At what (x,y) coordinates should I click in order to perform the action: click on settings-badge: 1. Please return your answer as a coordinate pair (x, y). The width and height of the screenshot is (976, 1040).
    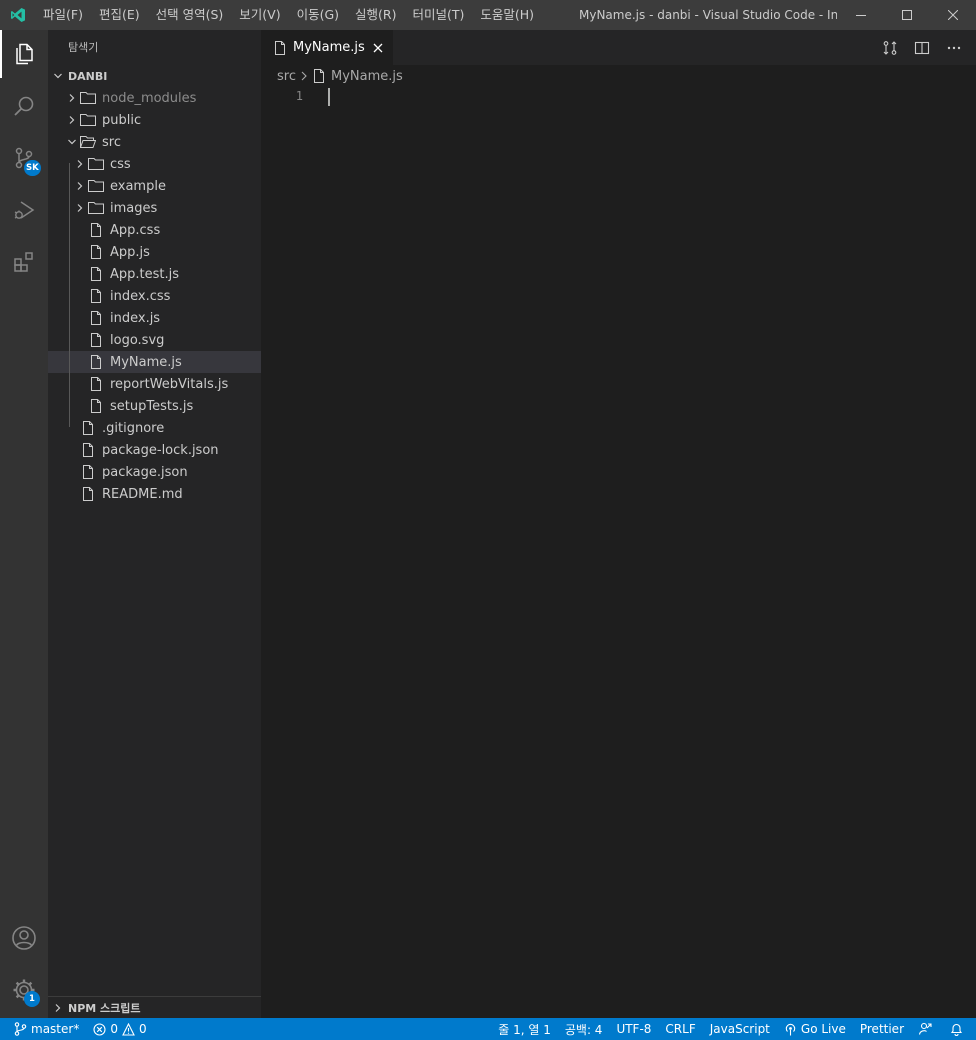
    Looking at the image, I should click on (32, 999).